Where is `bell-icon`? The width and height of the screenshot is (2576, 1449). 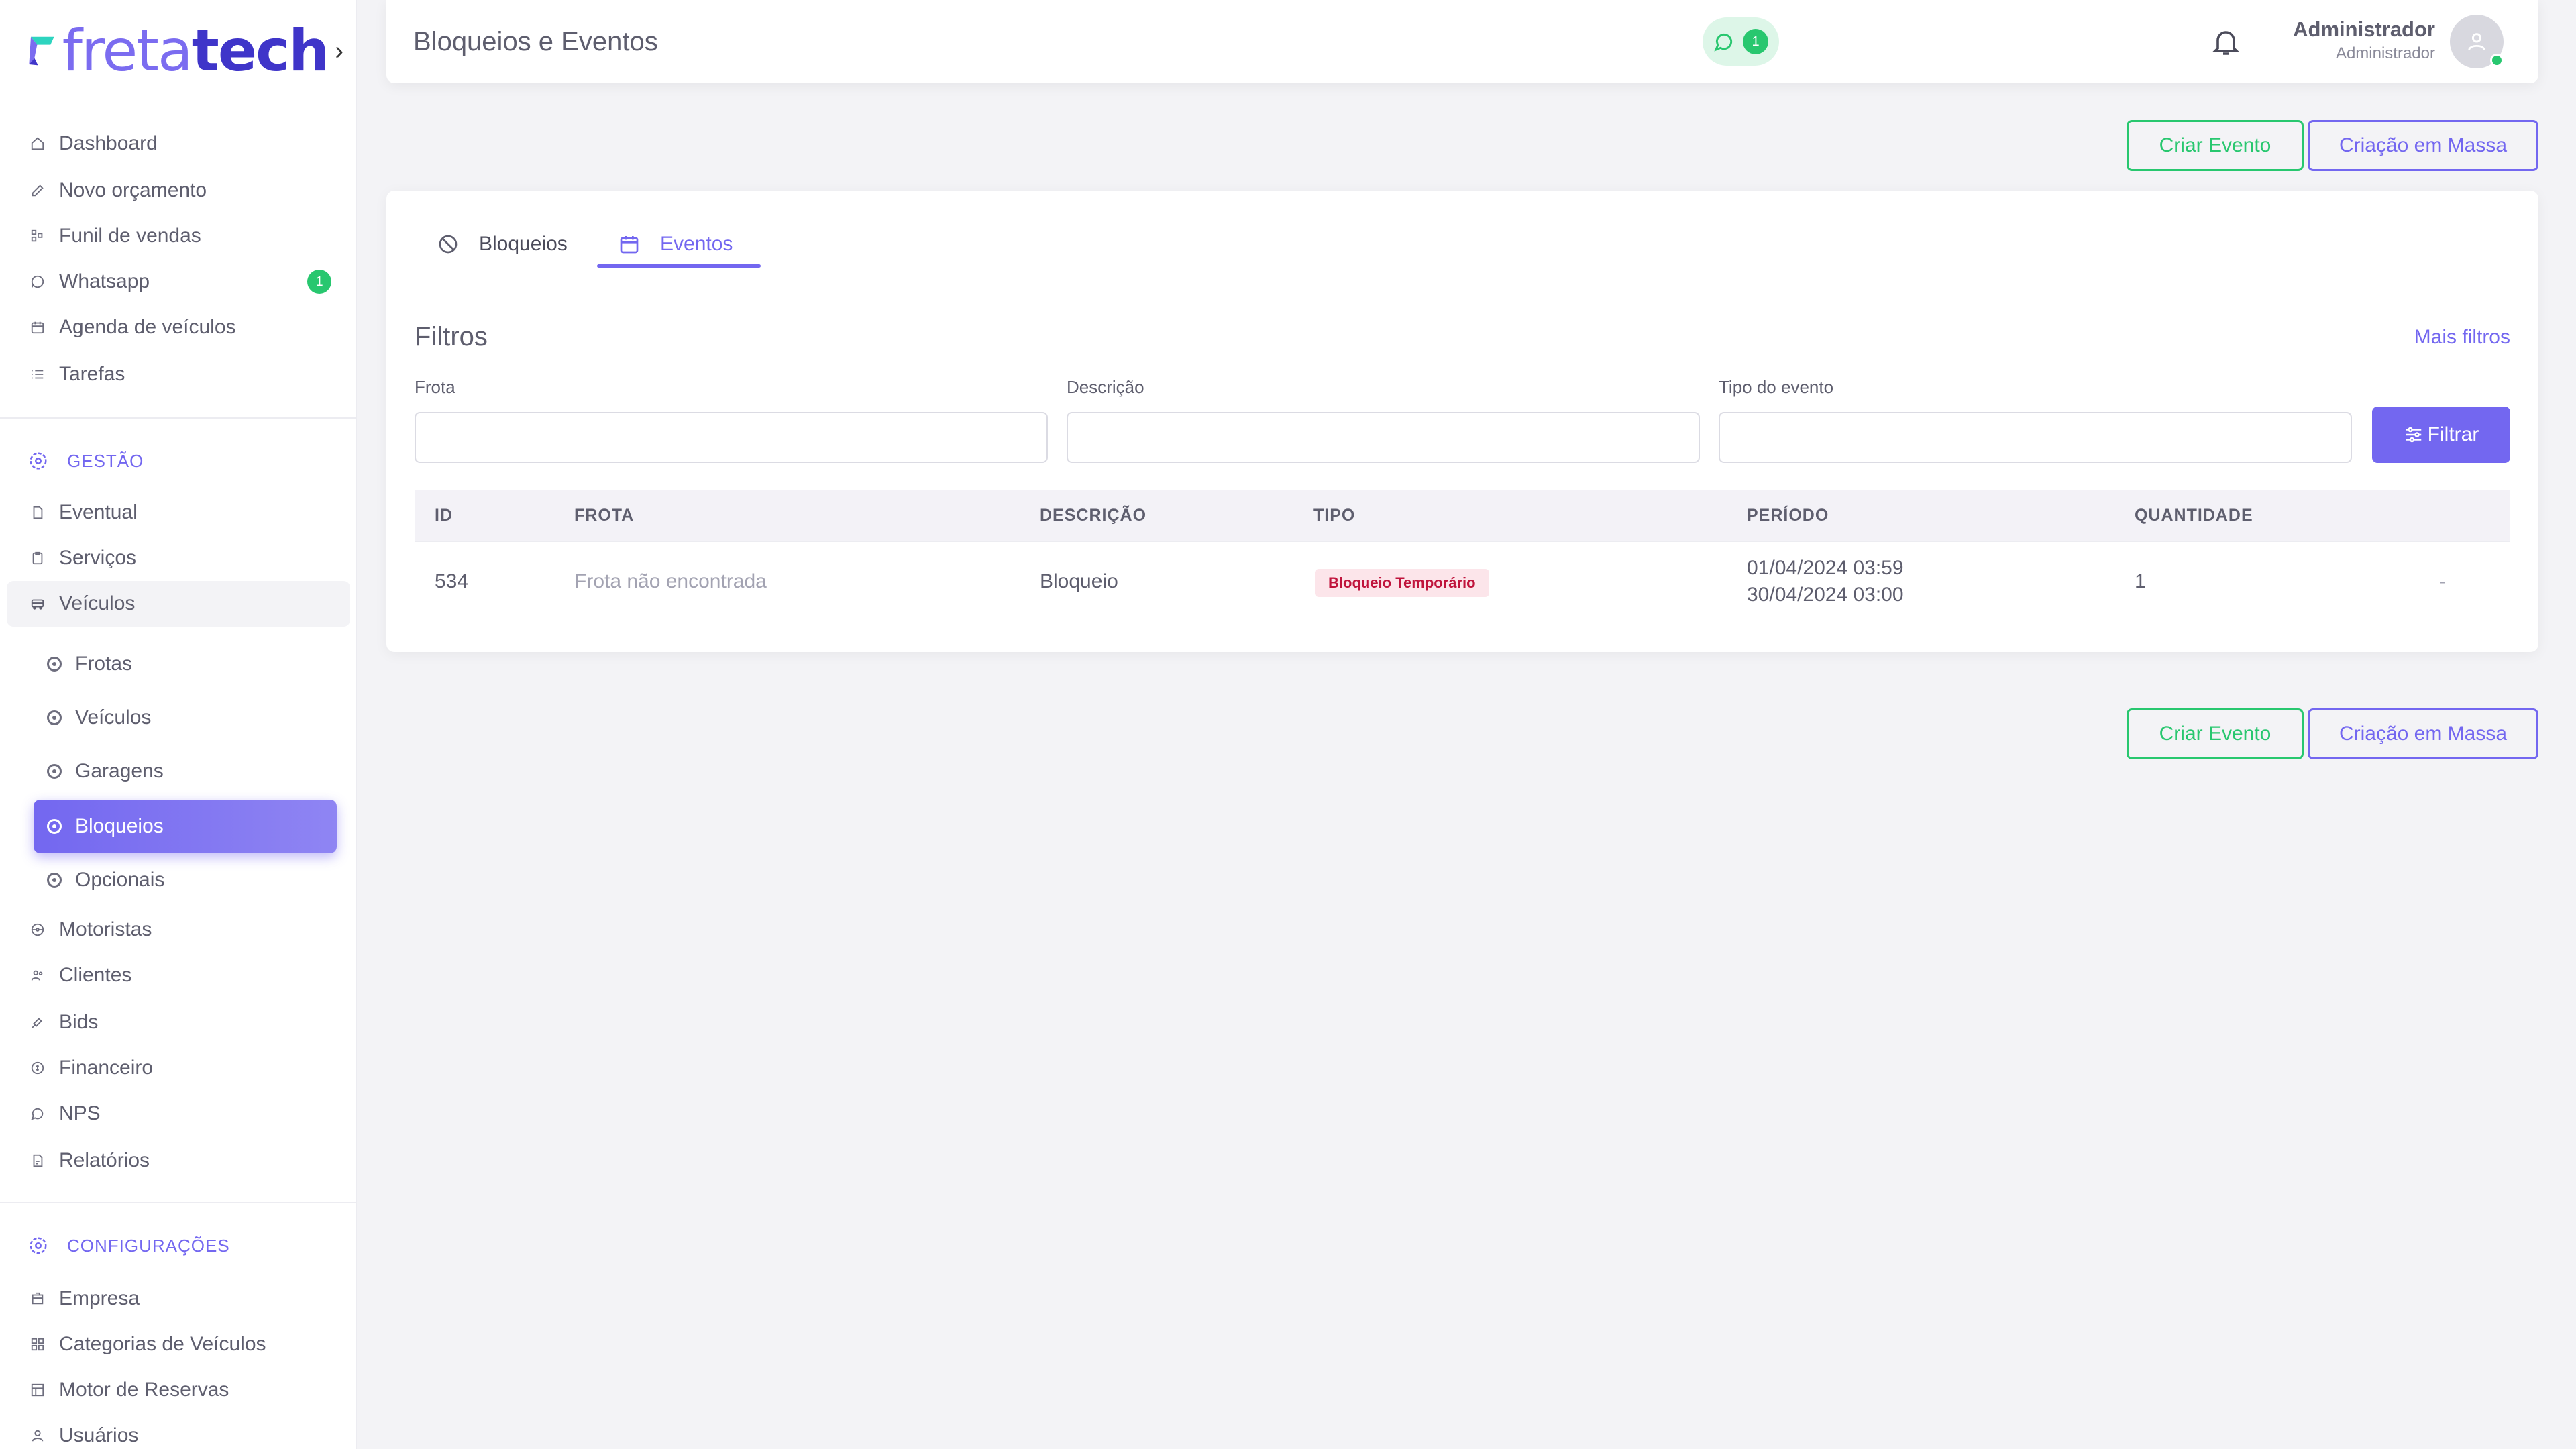 bell-icon is located at coordinates (2226, 41).